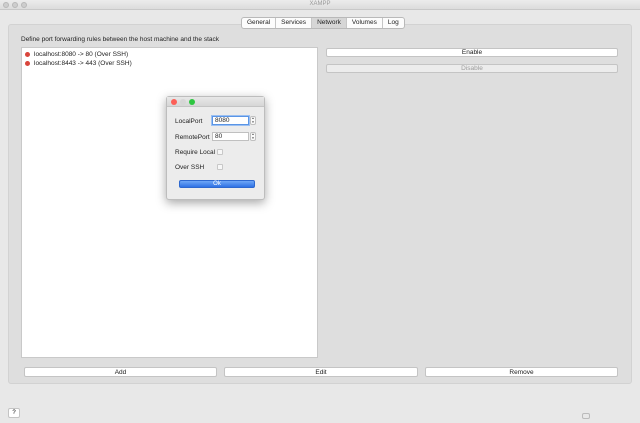 This screenshot has width=640, height=423. What do you see at coordinates (230, 136) in the screenshot?
I see `remote-port-input: 80` at bounding box center [230, 136].